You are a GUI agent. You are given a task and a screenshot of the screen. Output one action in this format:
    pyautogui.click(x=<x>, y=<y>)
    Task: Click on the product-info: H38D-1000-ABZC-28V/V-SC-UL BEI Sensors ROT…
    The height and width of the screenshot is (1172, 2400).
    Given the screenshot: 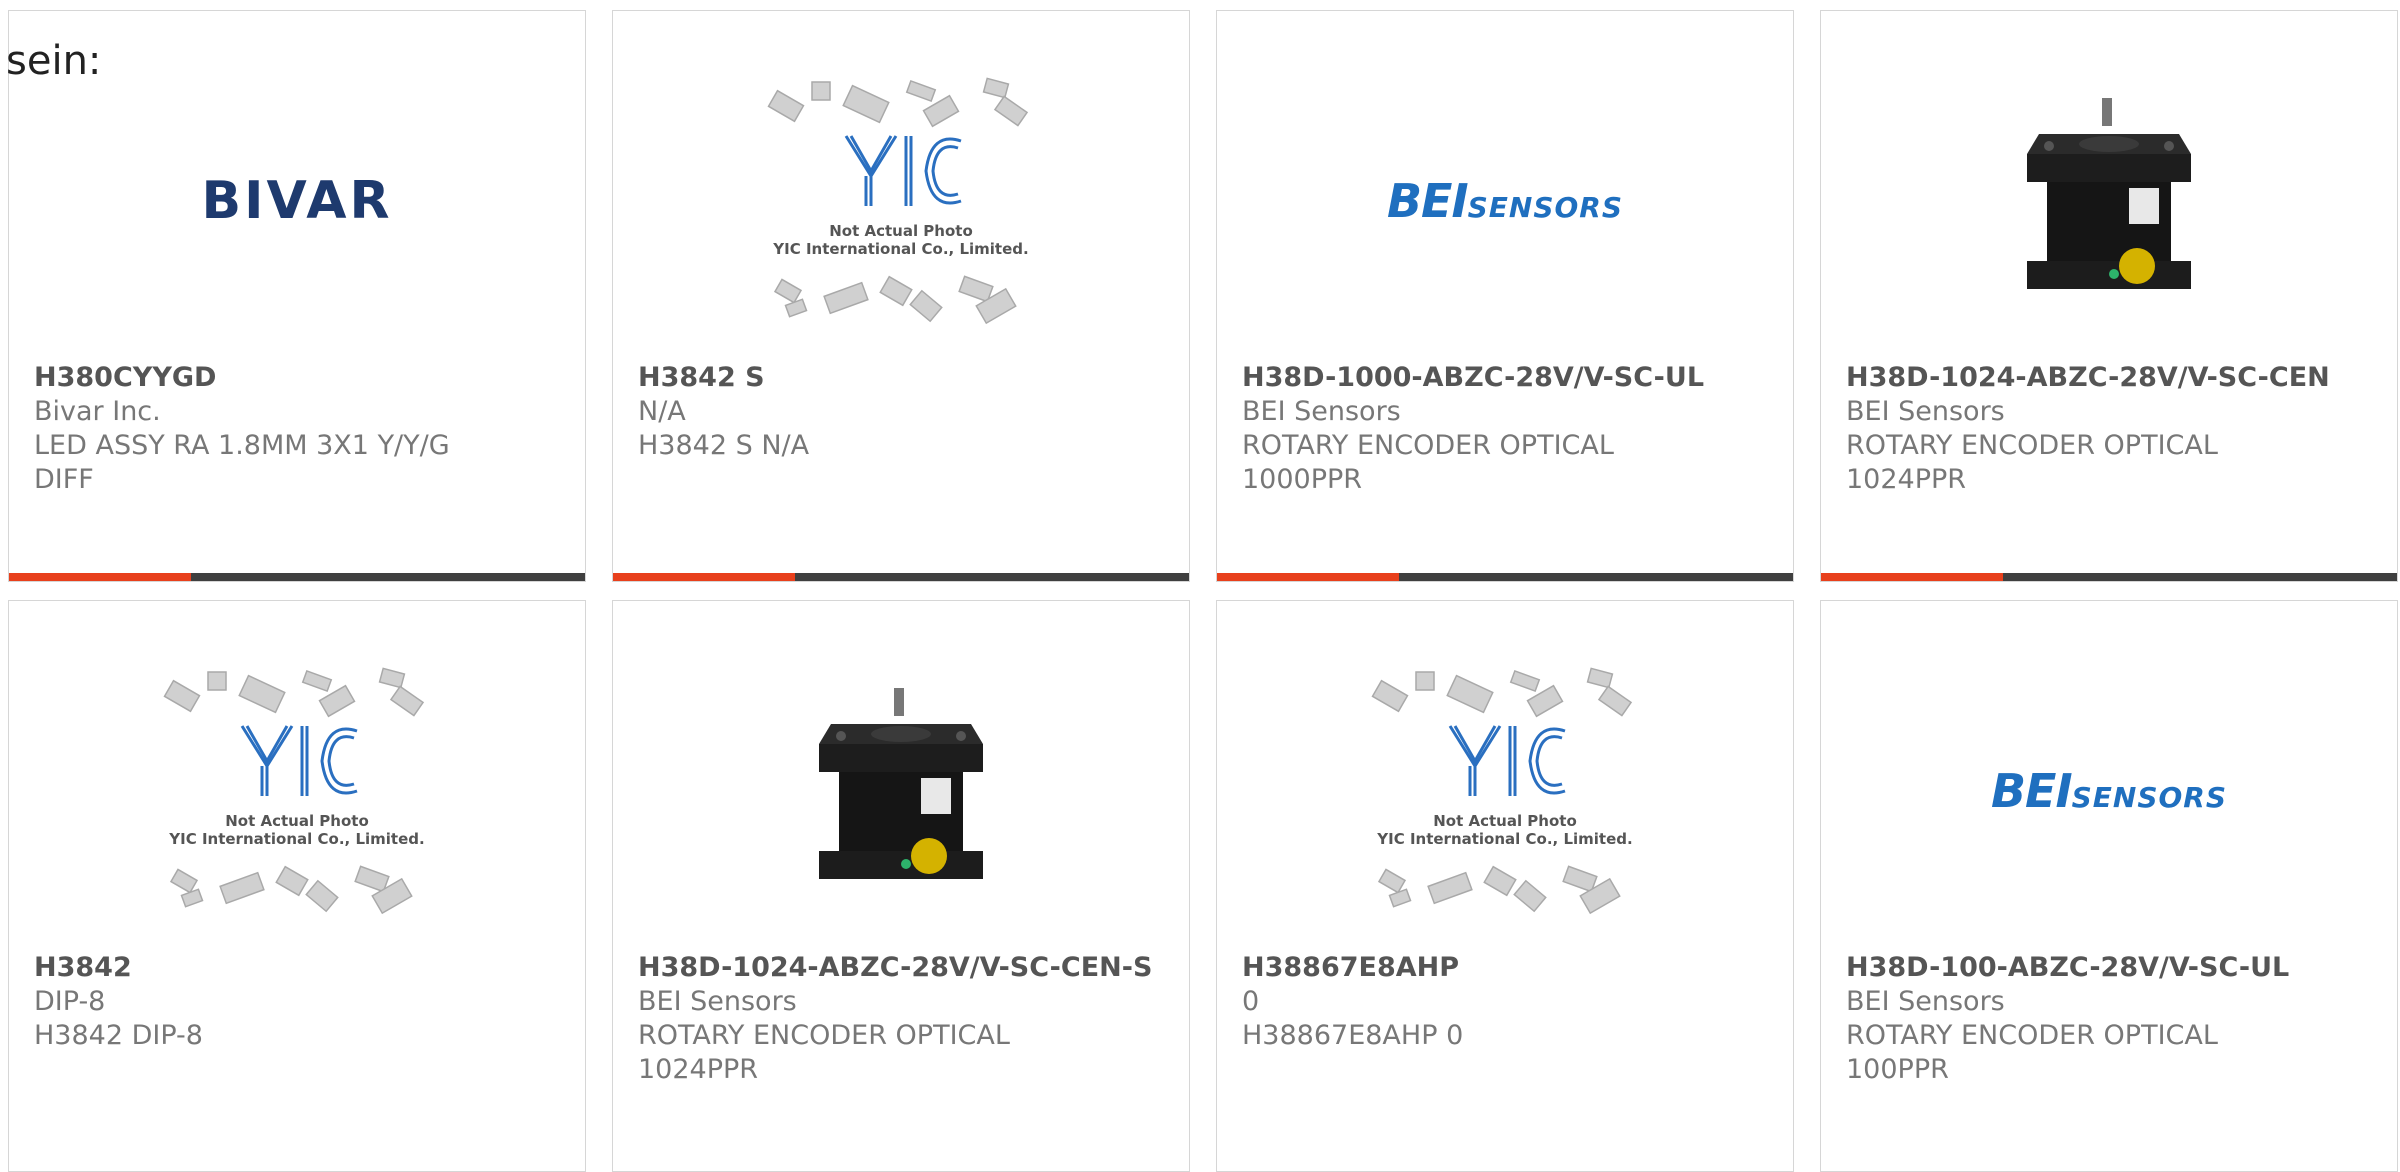 What is the action you would take?
    pyautogui.click(x=1512, y=429)
    